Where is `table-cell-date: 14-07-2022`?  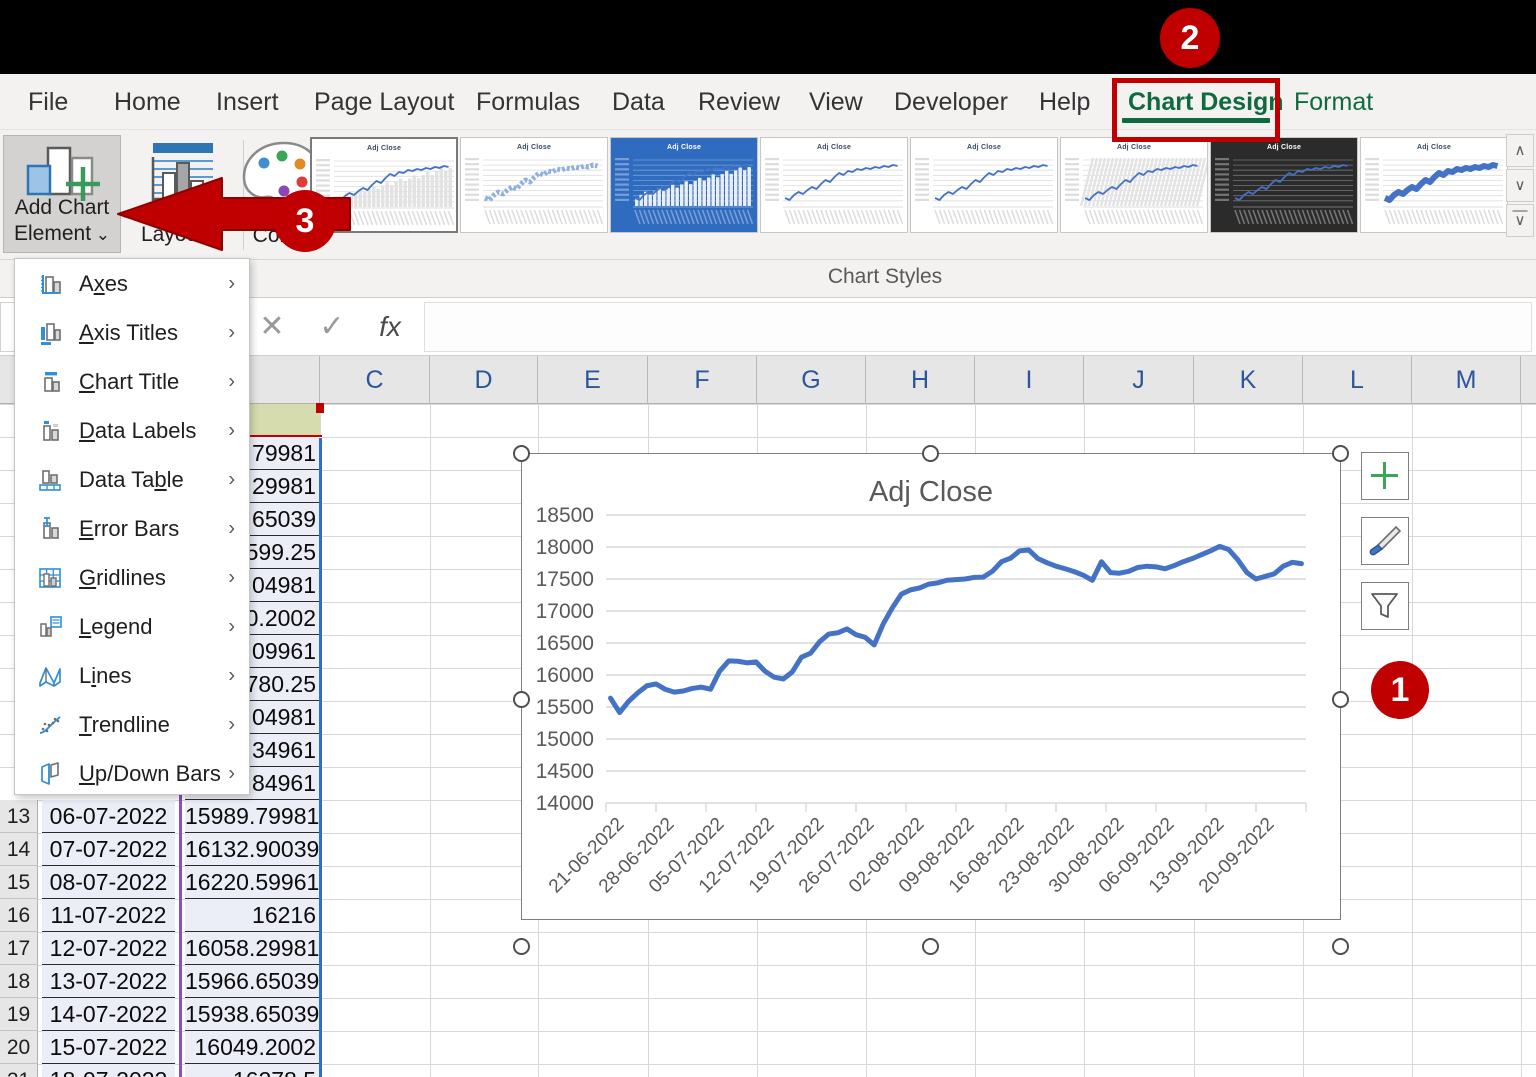 table-cell-date: 14-07-2022 is located at coordinates (108, 1014).